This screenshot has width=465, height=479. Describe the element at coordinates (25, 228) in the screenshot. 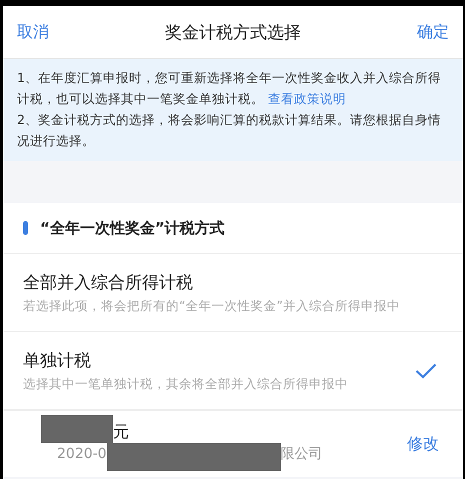

I see `accent-bar` at that location.